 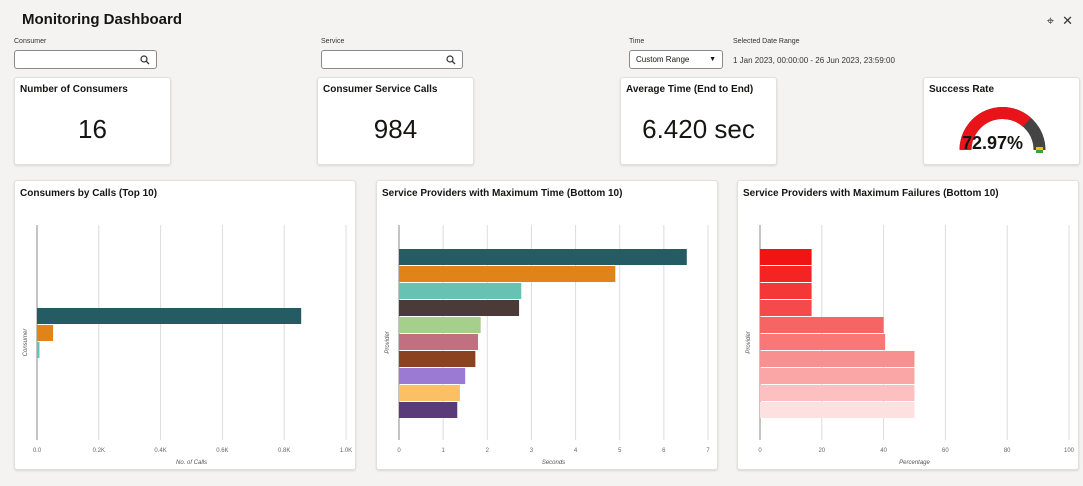 I want to click on x-tick-label: 4, so click(x=576, y=451).